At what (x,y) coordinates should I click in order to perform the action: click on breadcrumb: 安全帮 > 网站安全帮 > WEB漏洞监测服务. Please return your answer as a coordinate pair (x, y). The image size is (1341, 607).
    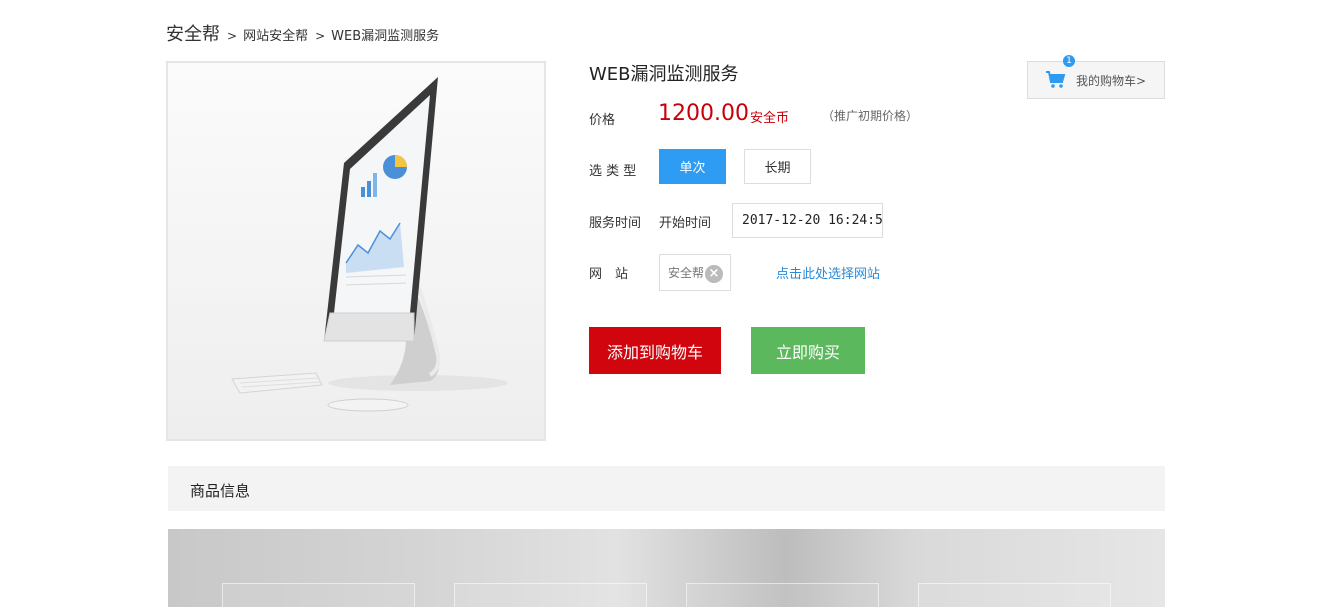
    Looking at the image, I should click on (303, 33).